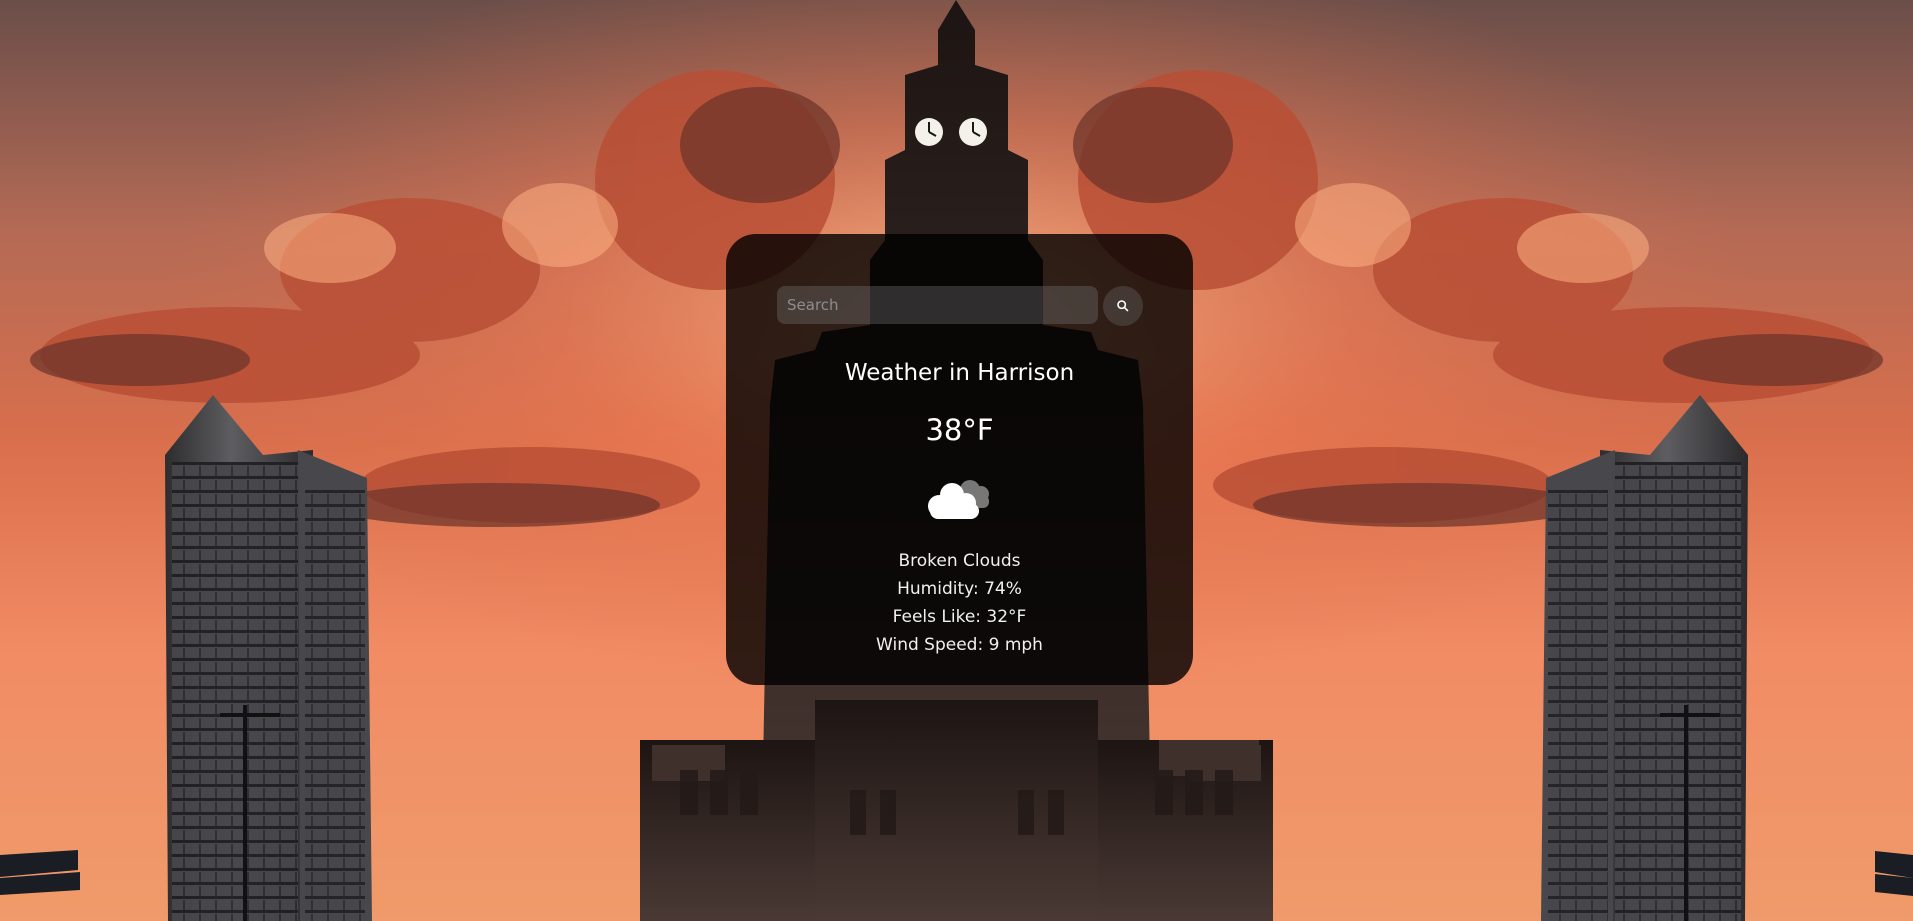  I want to click on search-bar, so click(960, 306).